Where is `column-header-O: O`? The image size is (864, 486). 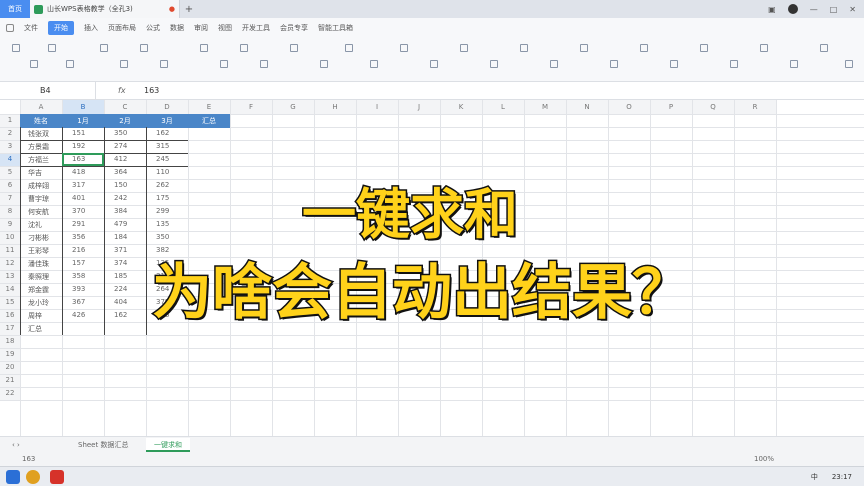
column-header-O: O is located at coordinates (629, 107).